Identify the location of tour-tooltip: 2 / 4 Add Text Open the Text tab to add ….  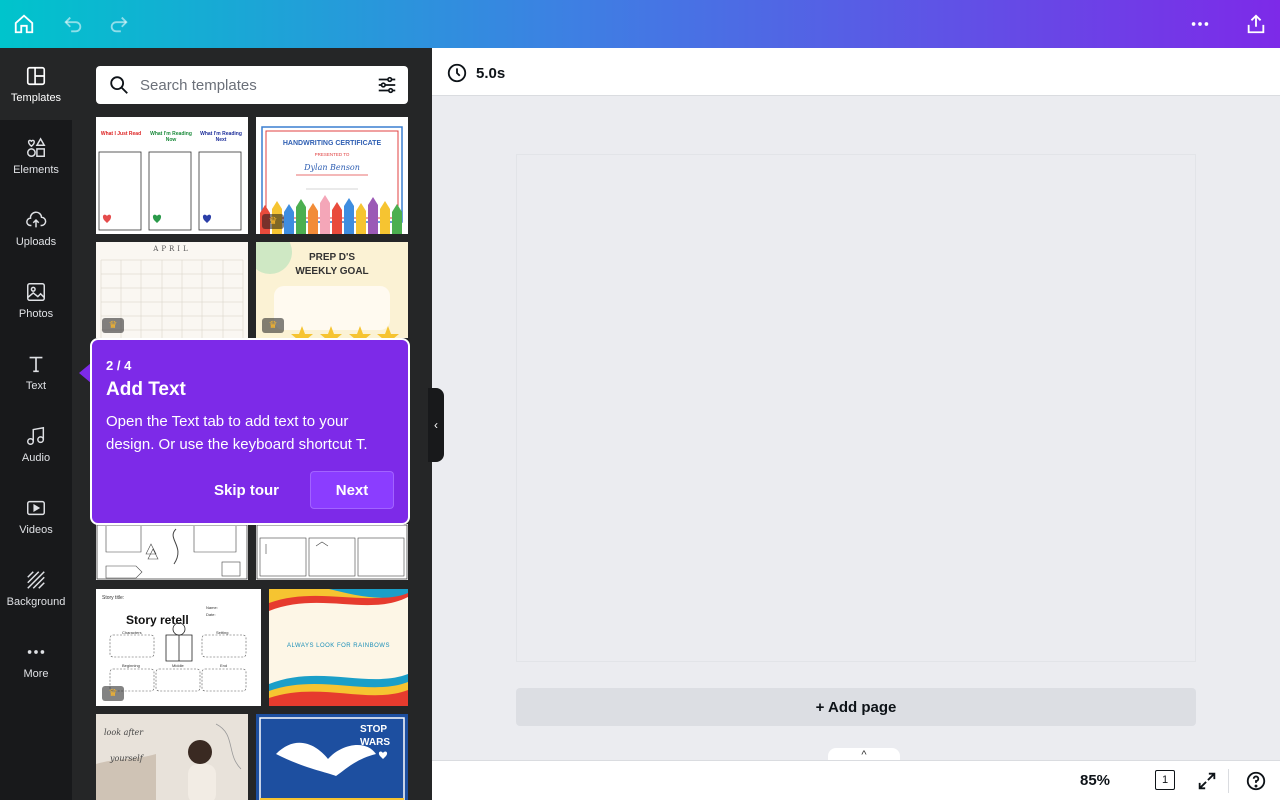
(250, 431).